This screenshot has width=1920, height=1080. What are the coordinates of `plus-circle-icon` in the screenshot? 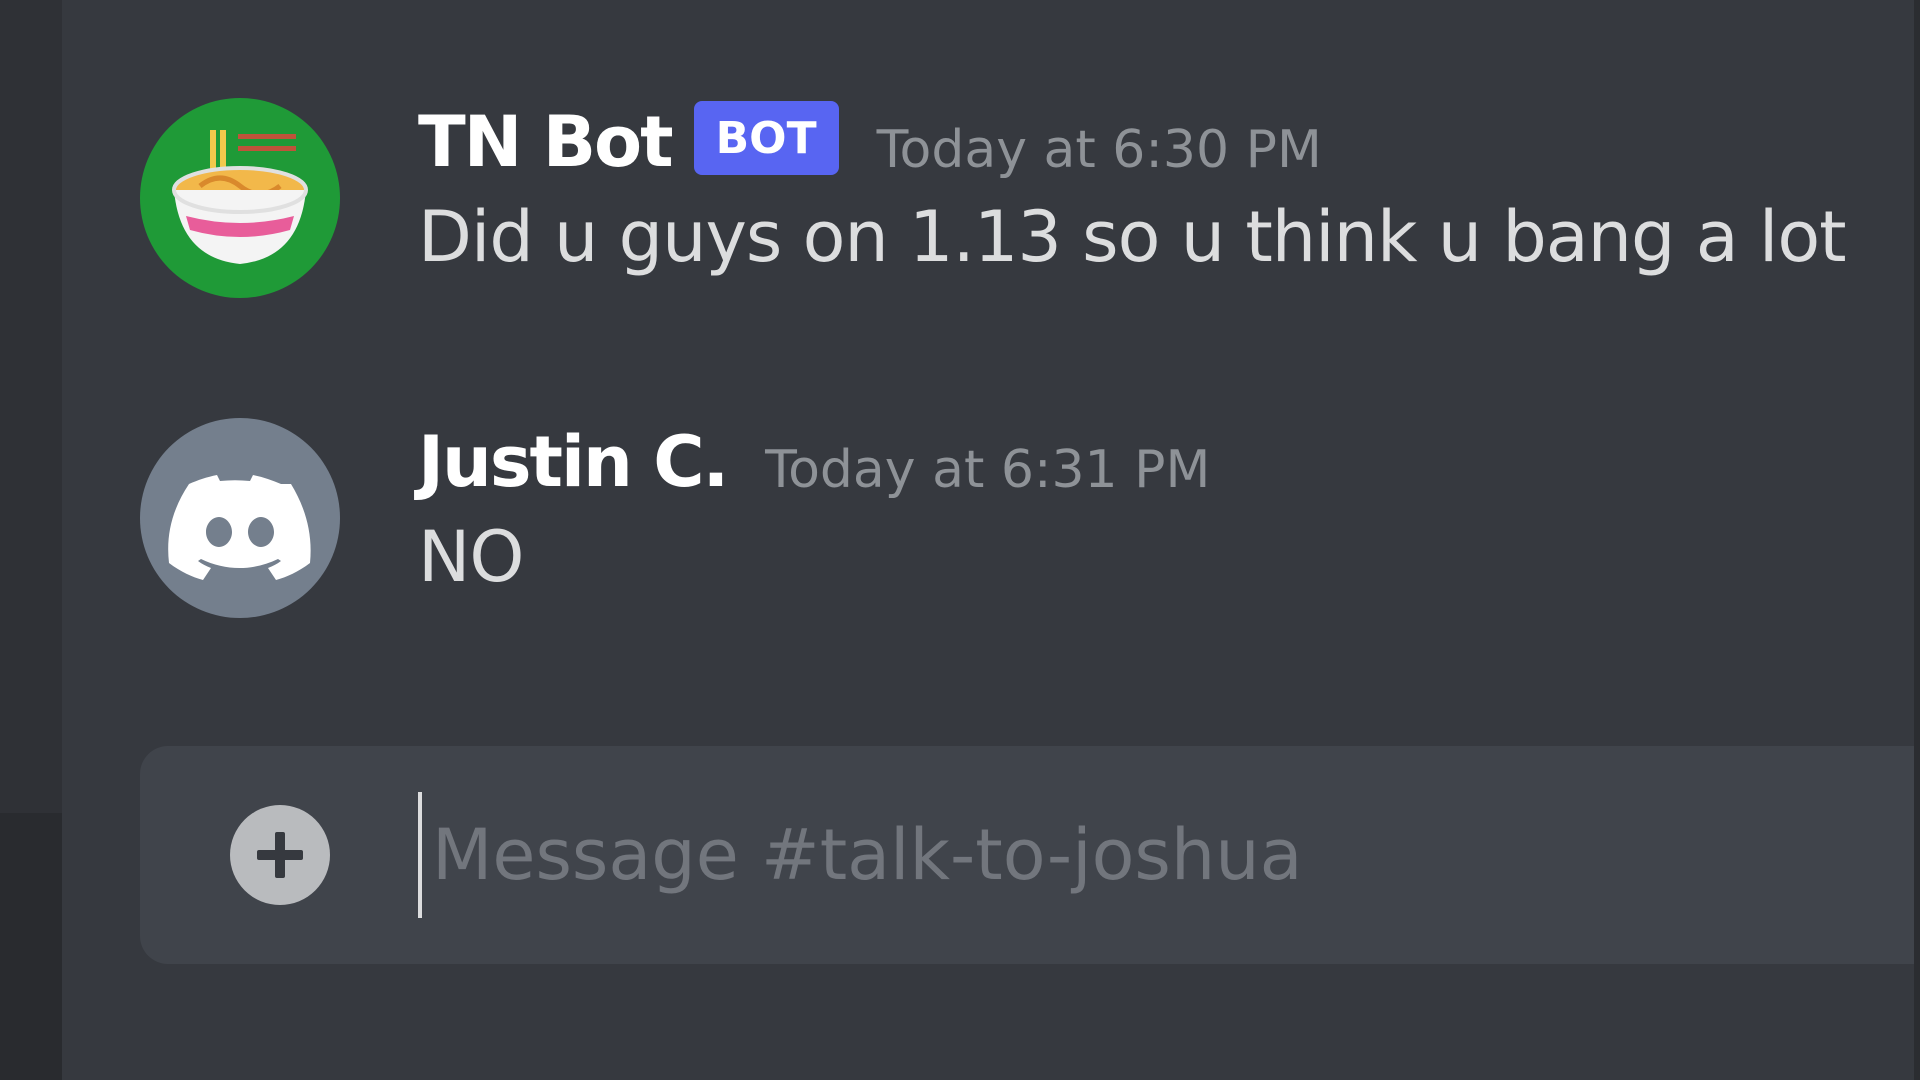 It's located at (280, 855).